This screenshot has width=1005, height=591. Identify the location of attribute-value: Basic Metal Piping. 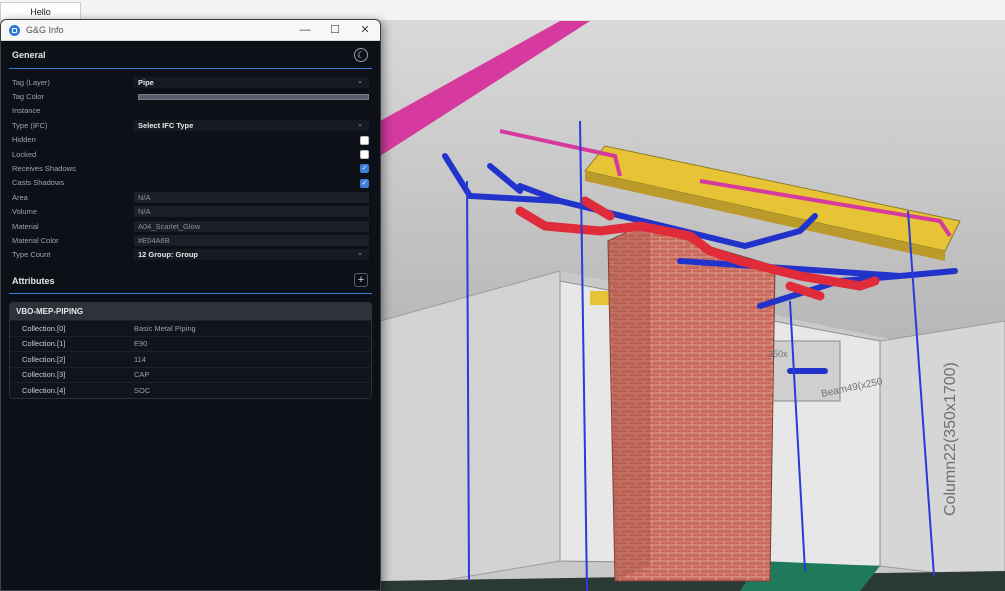
(165, 328).